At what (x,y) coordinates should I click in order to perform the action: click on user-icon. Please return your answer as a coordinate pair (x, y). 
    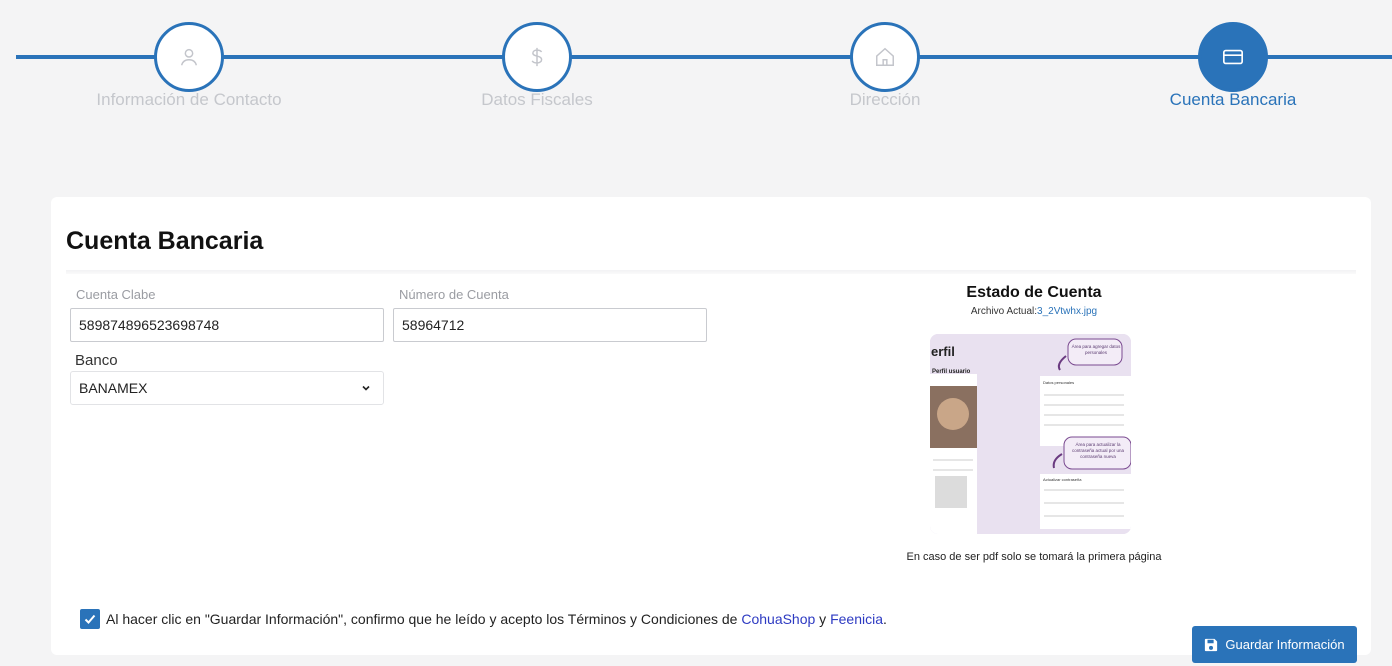
    Looking at the image, I should click on (189, 57).